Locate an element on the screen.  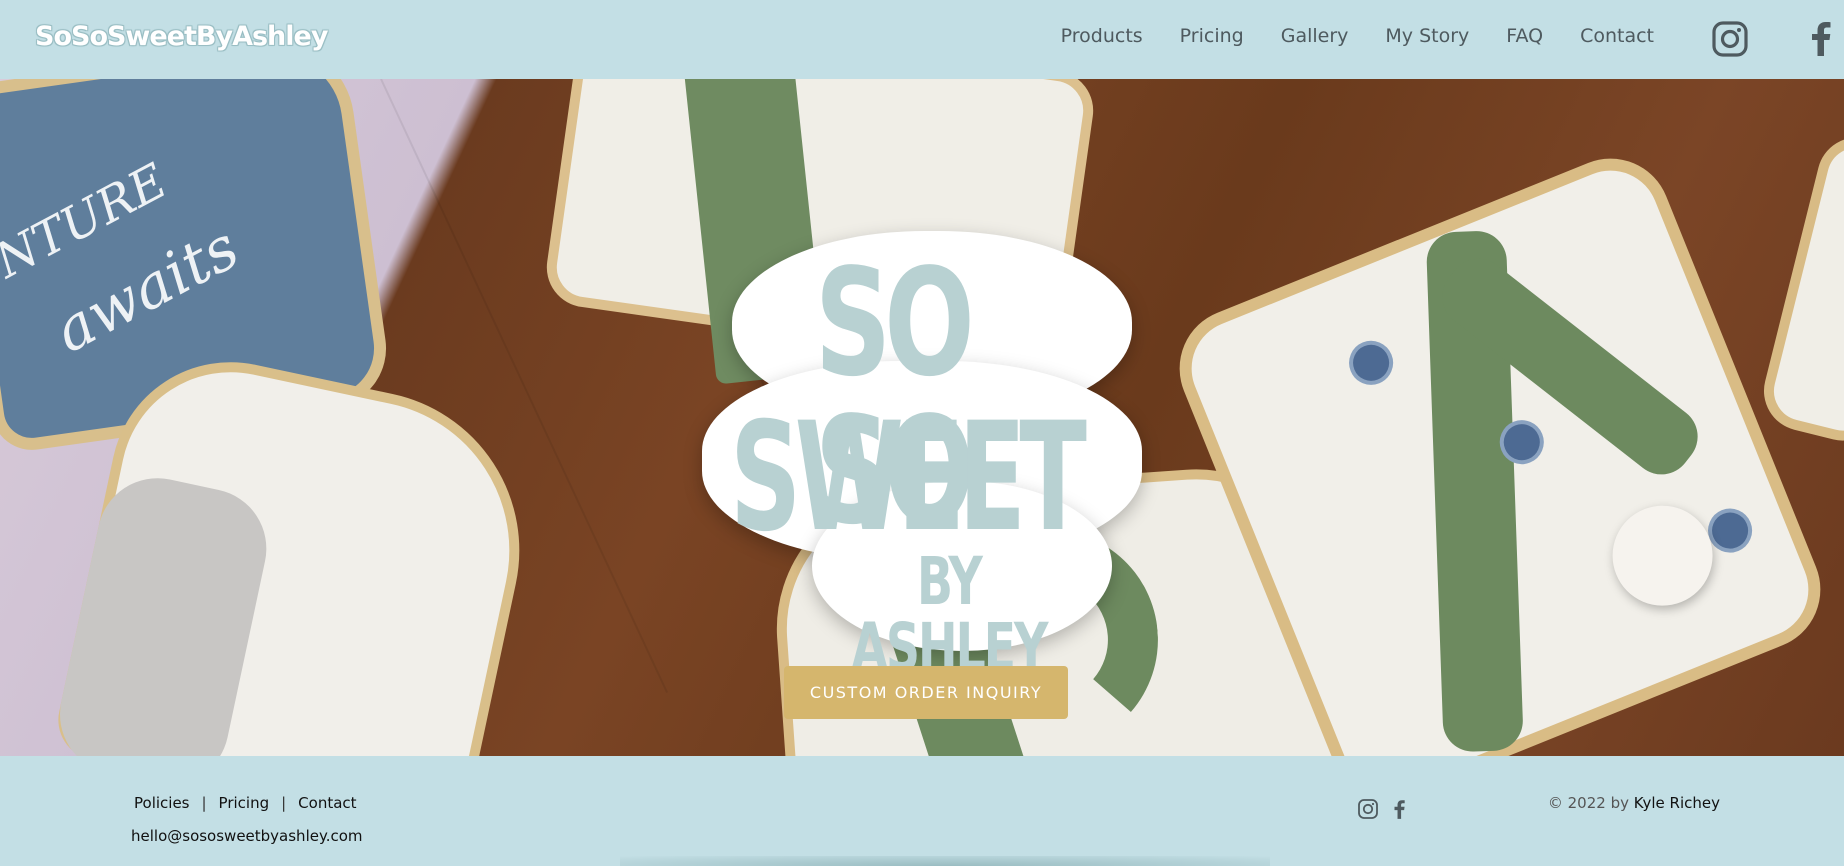
copyright-notice: © 2022 by Kyle Richey is located at coordinates (1634, 803).